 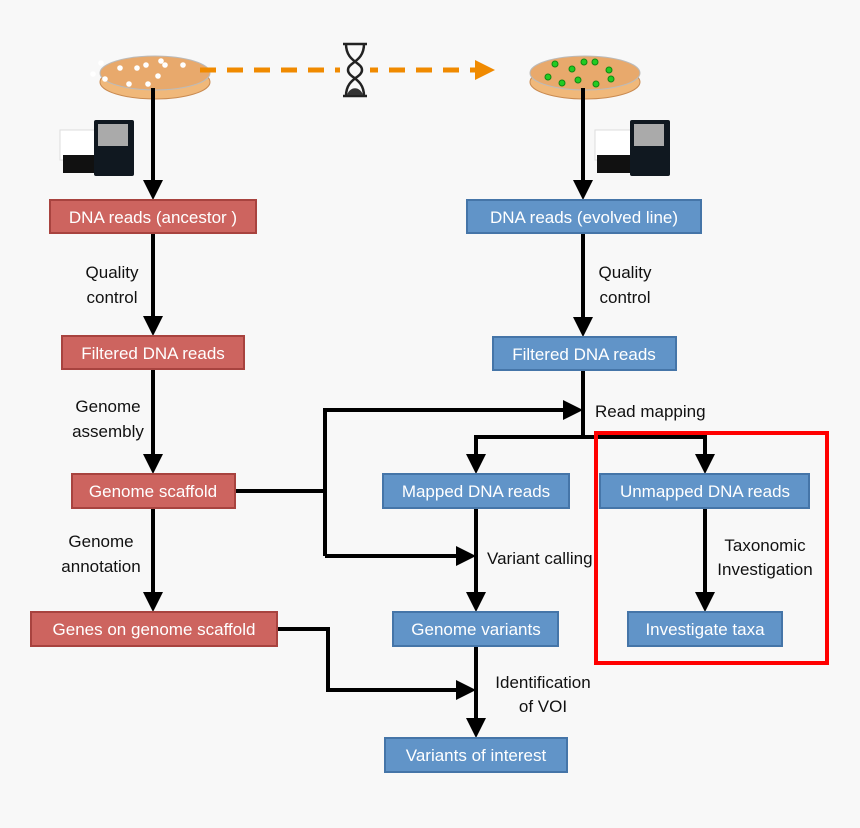 I want to click on box-label: Genome scaffold, so click(x=153, y=491).